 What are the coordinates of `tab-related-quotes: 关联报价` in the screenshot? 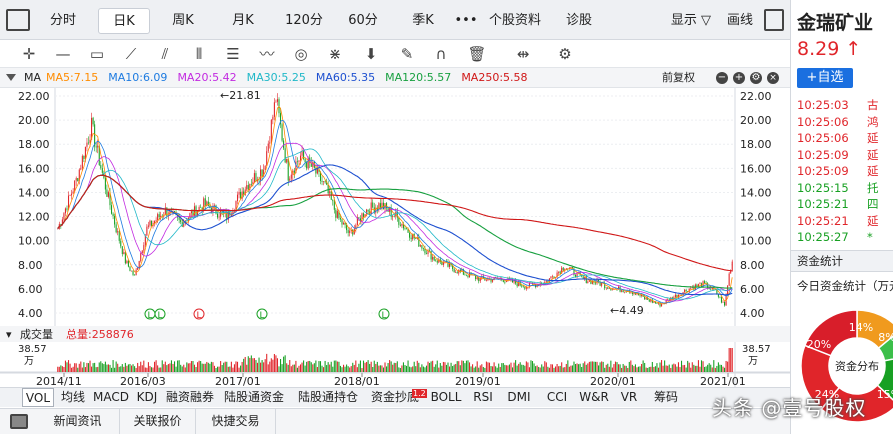 It's located at (158, 421).